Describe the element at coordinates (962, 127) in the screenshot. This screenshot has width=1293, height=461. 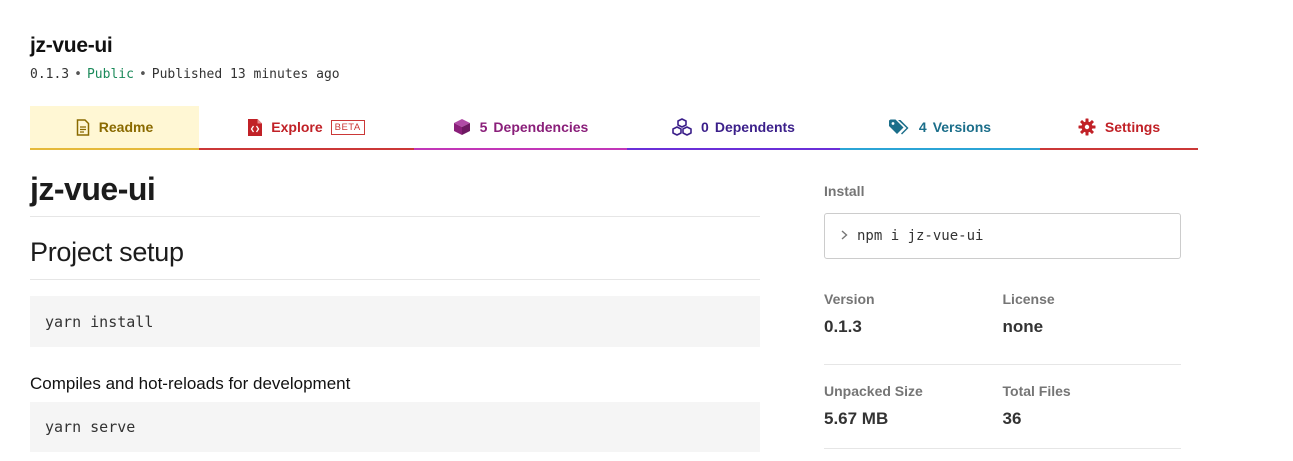
I see `tab-versions-label: Versions` at that location.